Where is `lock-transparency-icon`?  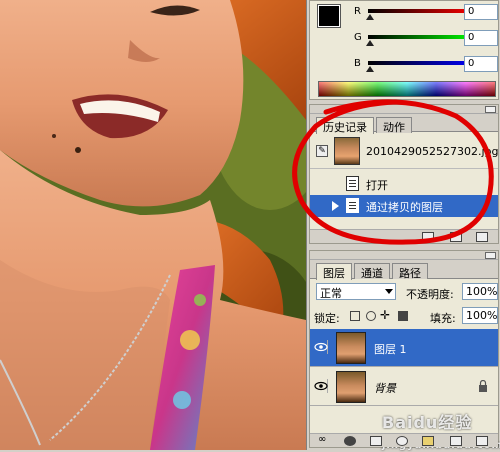
lock-transparency-icon is located at coordinates (355, 316).